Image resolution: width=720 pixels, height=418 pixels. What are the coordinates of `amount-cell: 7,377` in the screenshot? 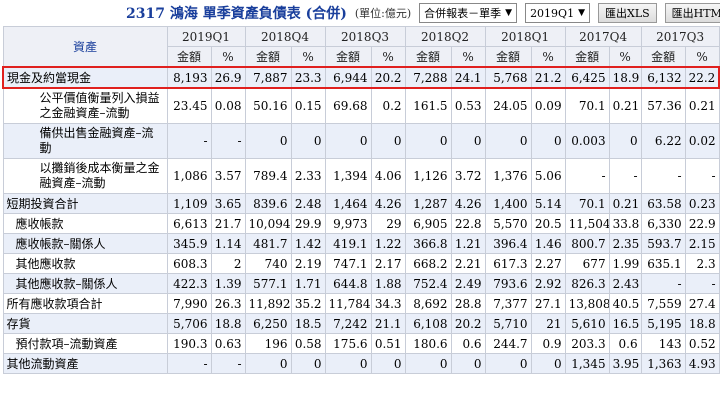 It's located at (508, 303).